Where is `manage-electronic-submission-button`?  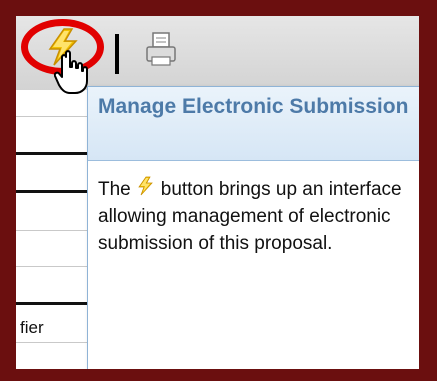
manage-electronic-submission-button is located at coordinates (64, 47).